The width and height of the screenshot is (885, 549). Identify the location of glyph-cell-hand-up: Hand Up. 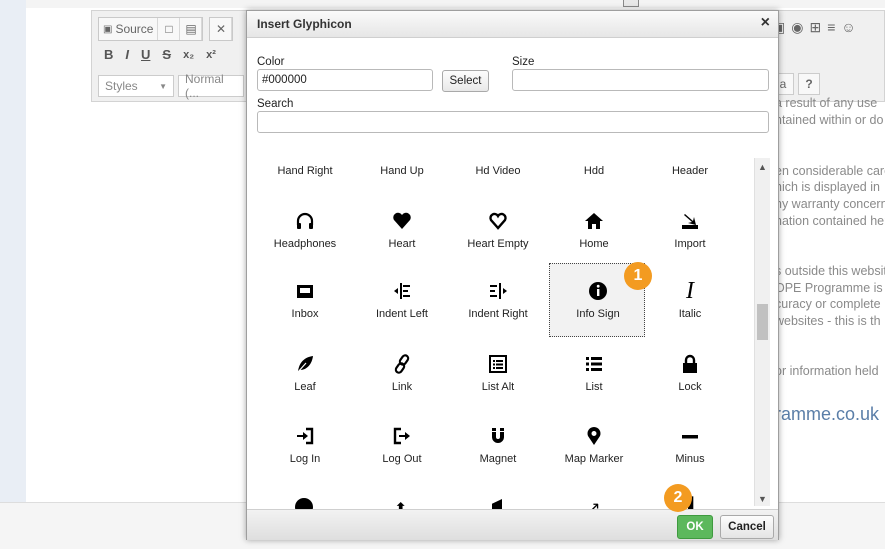
(402, 170).